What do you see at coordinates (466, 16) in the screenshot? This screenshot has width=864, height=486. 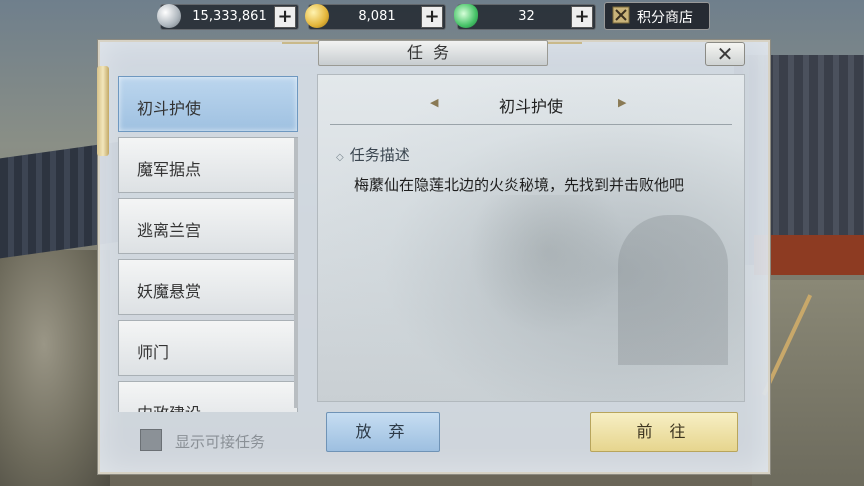 I see `jade-ingot-icon` at bounding box center [466, 16].